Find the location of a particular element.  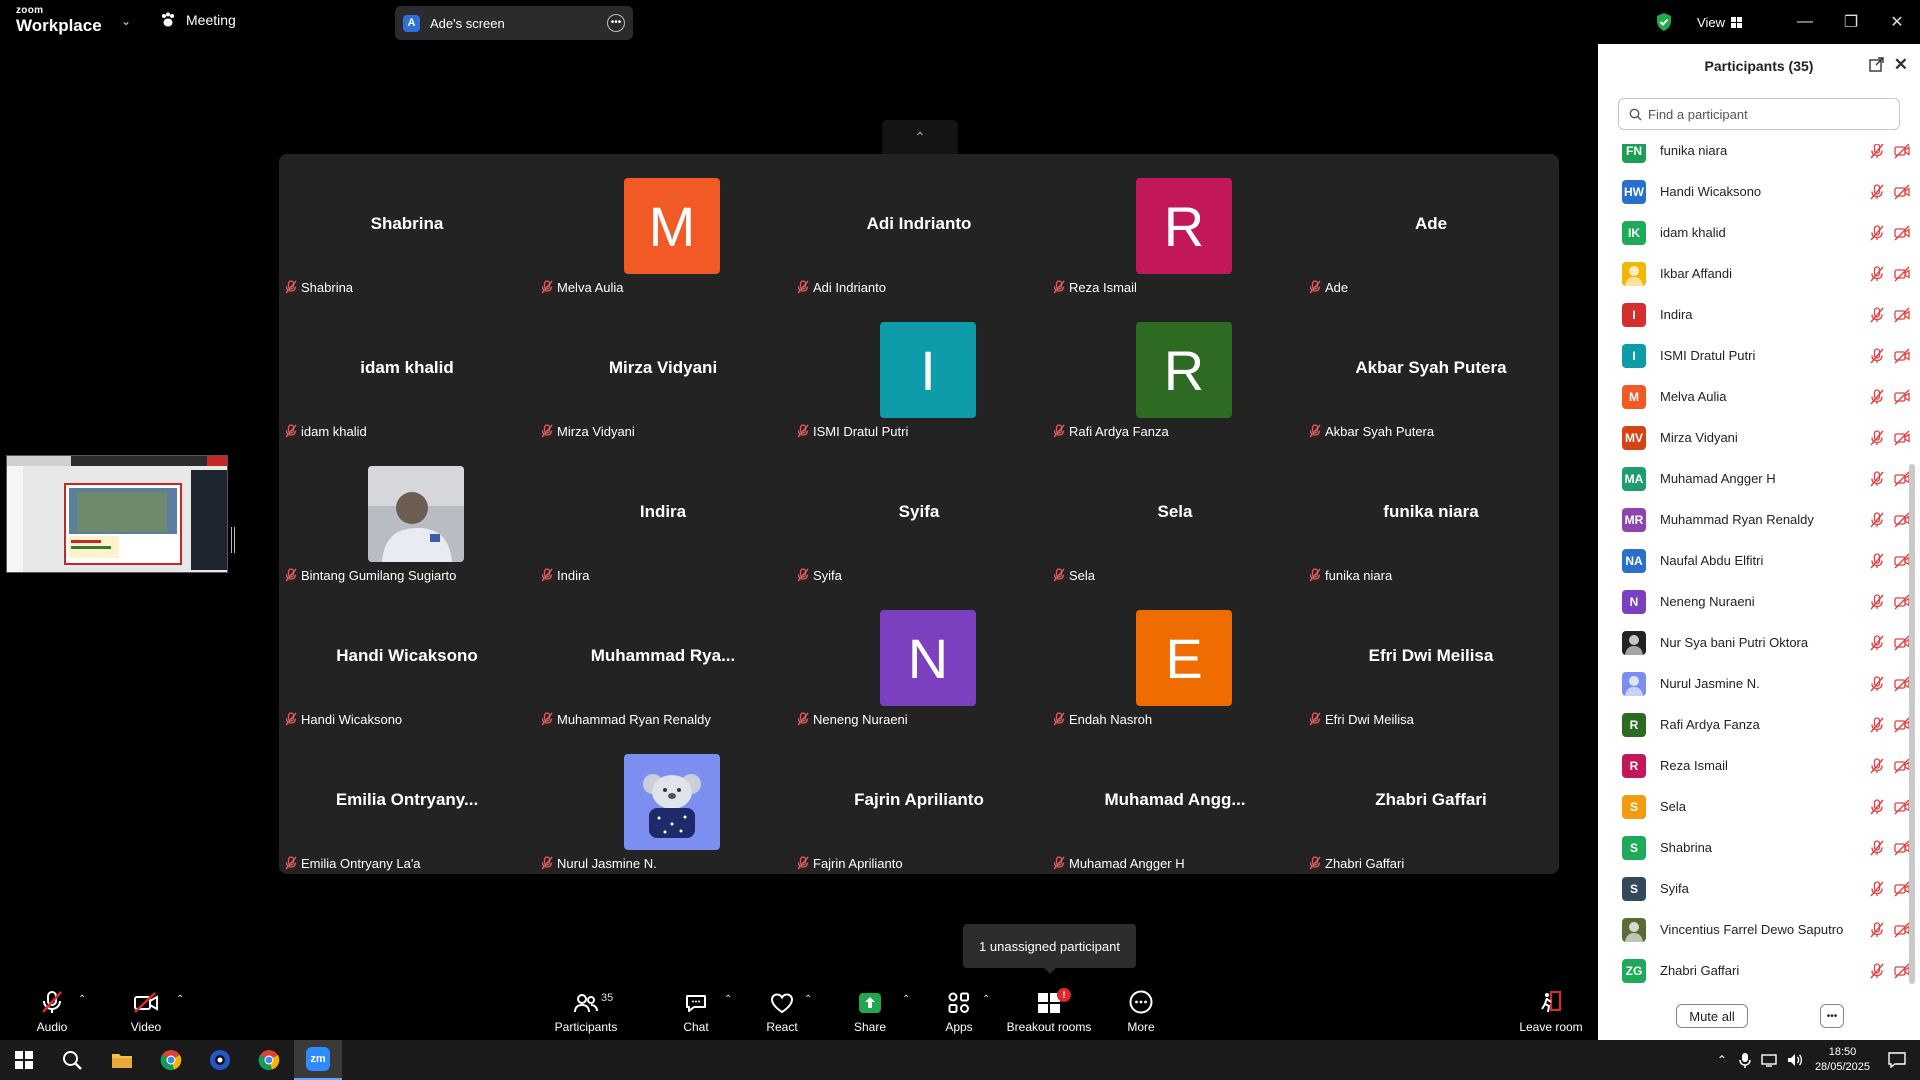

screen-share-indicator: A Ade's screen ••• is located at coordinates (514, 23).